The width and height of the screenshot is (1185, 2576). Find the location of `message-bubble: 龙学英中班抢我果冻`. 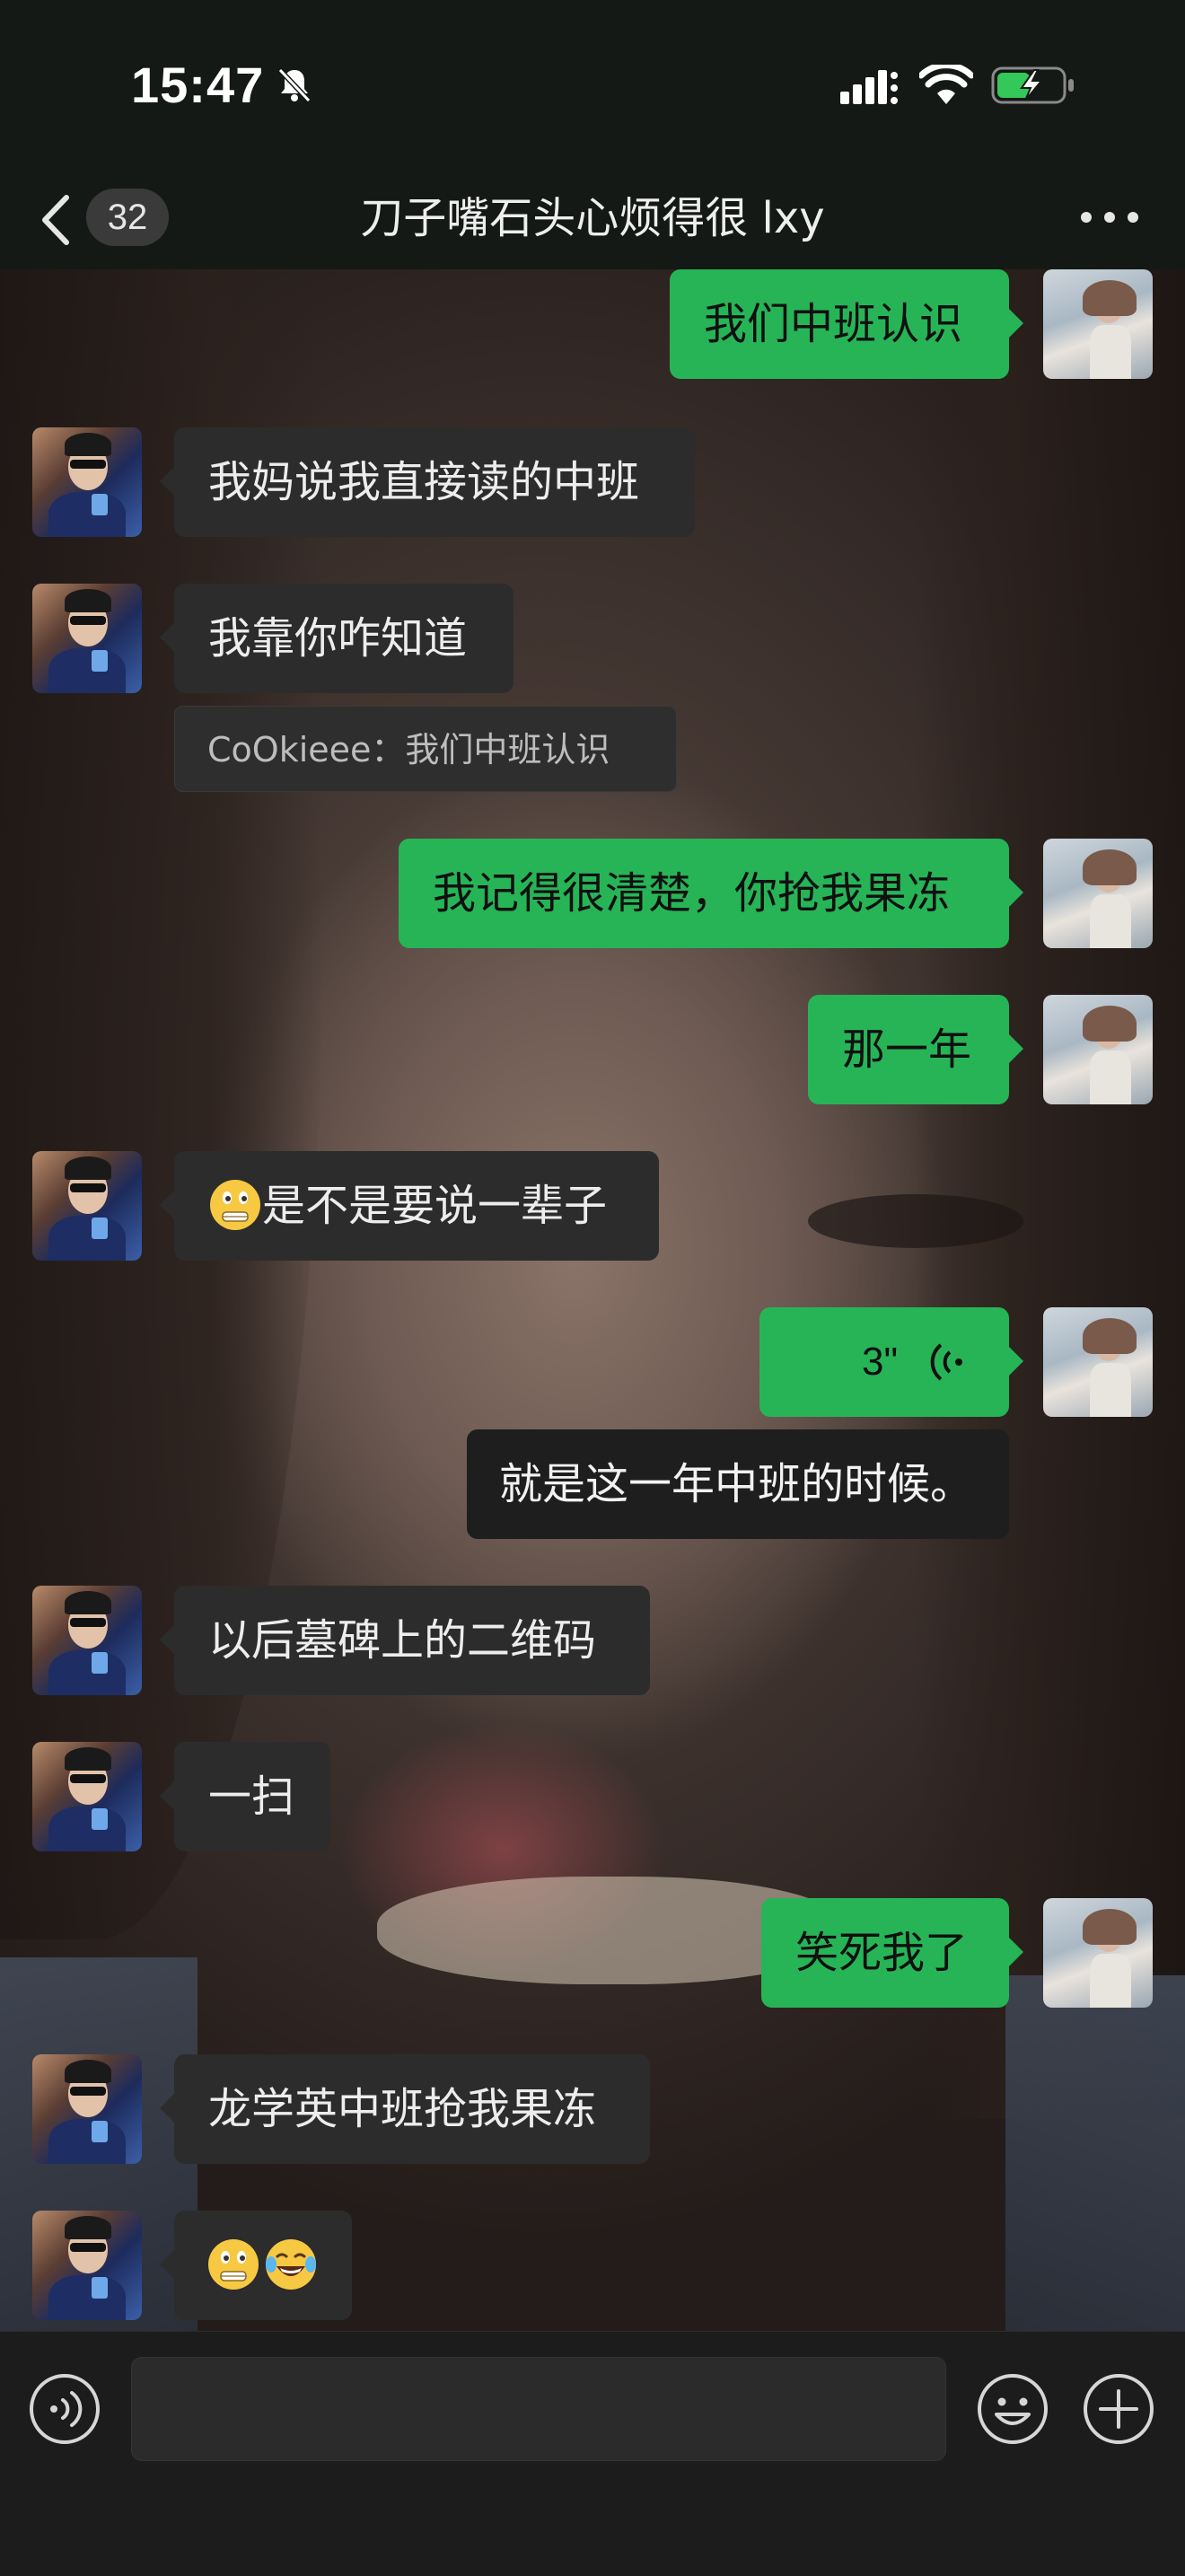

message-bubble: 龙学英中班抢我果冻 is located at coordinates (405, 2109).